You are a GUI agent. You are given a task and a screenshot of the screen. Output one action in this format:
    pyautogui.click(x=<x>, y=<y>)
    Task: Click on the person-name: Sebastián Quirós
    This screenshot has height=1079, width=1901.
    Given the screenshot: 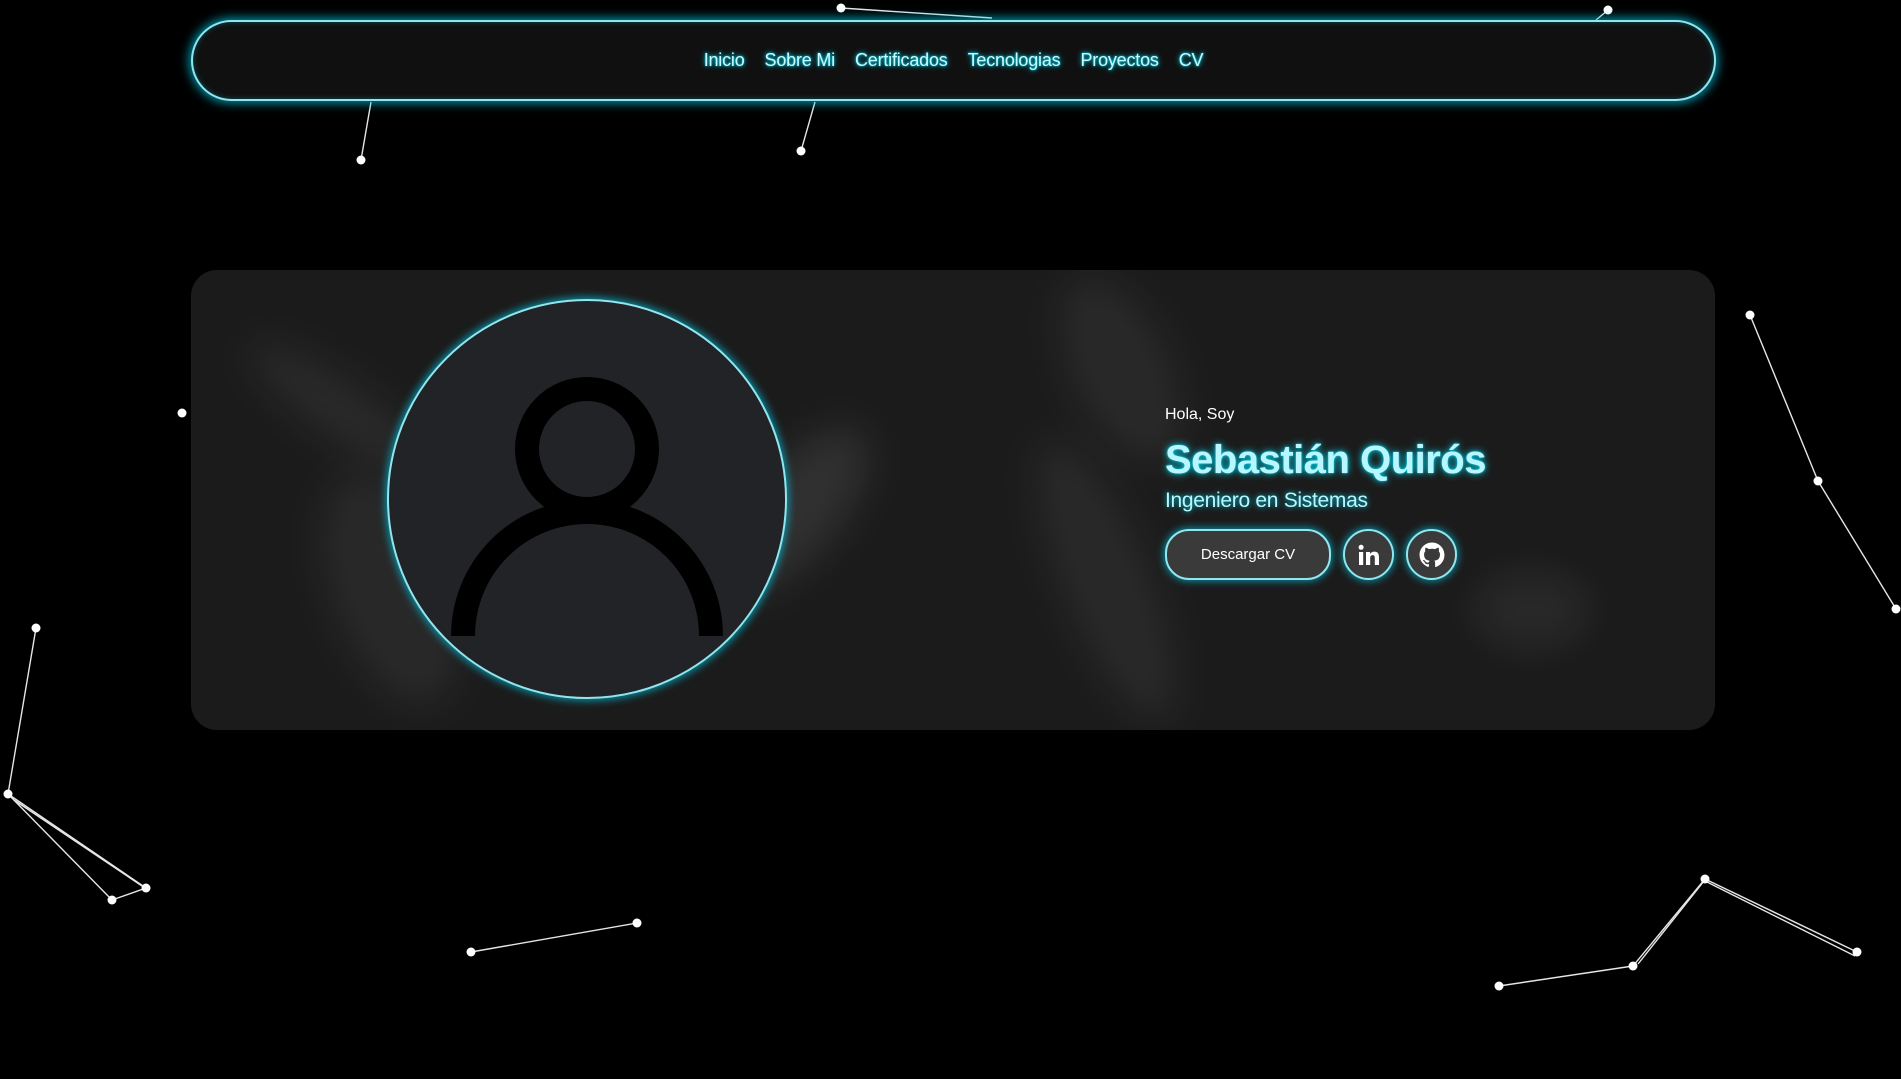 What is the action you would take?
    pyautogui.click(x=1325, y=460)
    